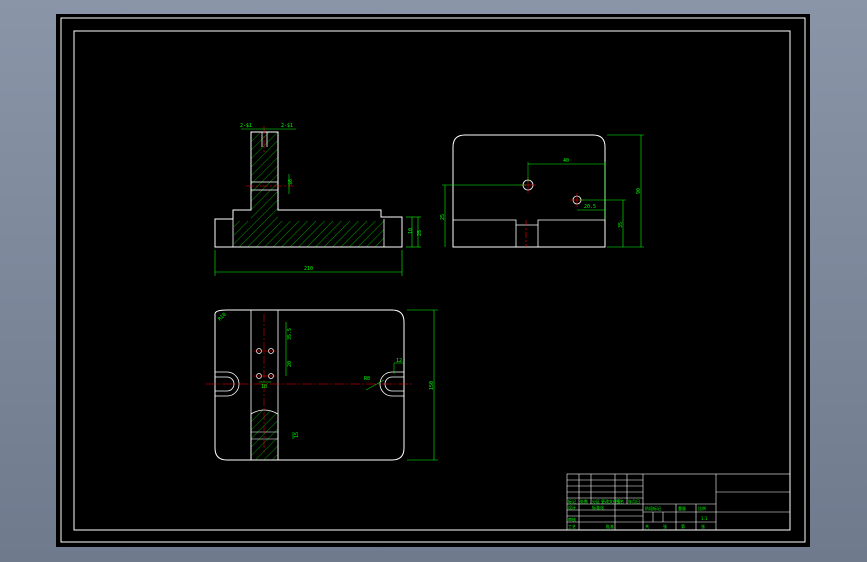  Describe the element at coordinates (639, 191) in the screenshot. I see `dim-overall-height: 90` at that location.